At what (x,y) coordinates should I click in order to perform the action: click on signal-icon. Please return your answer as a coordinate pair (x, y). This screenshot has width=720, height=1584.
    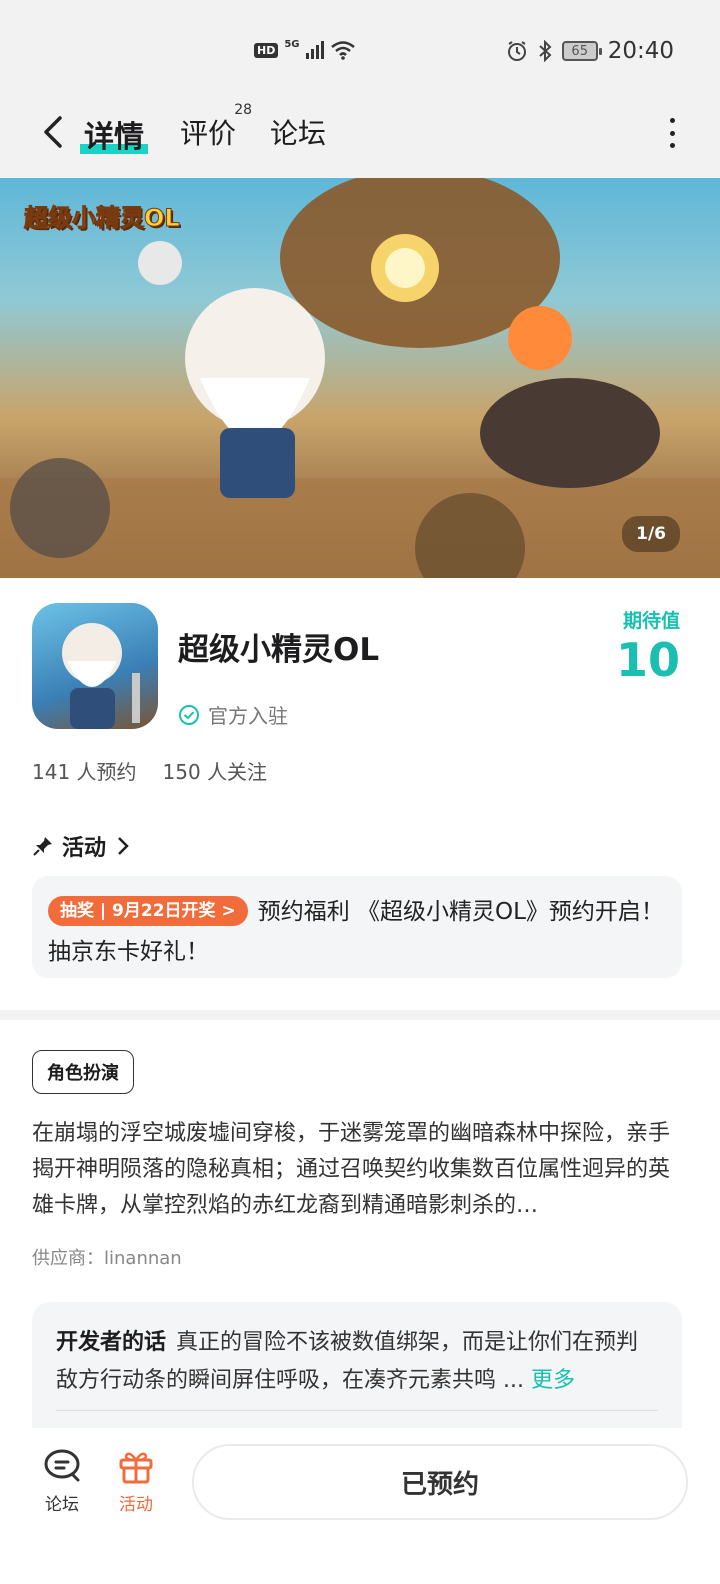
    Looking at the image, I should click on (314, 50).